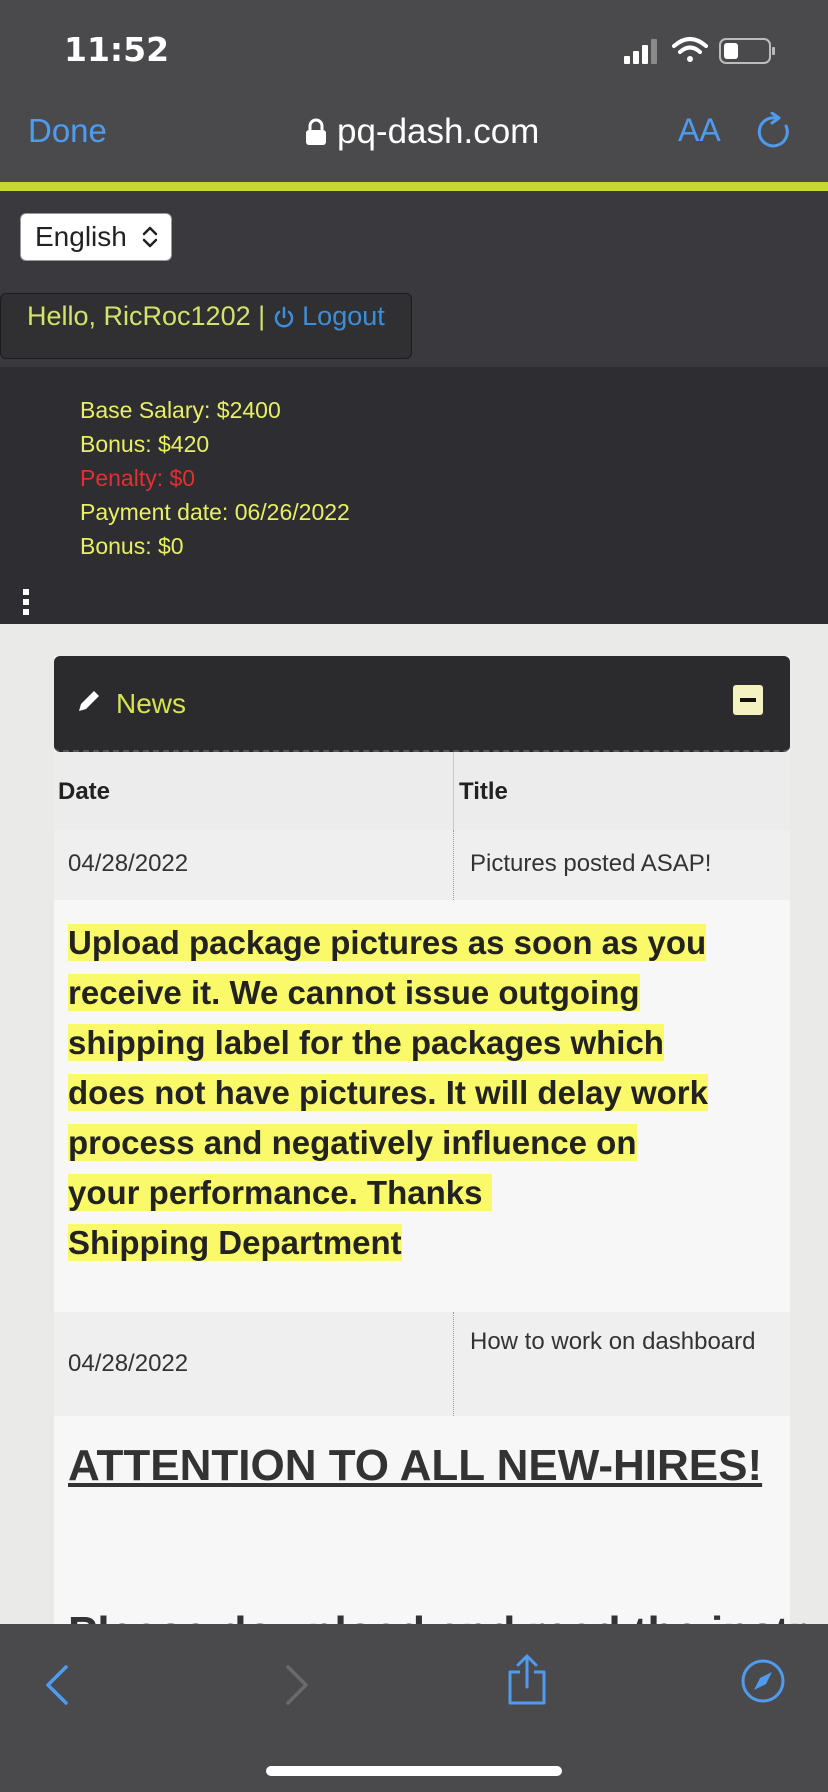  Describe the element at coordinates (57, 1685) in the screenshot. I see `back-icon` at that location.